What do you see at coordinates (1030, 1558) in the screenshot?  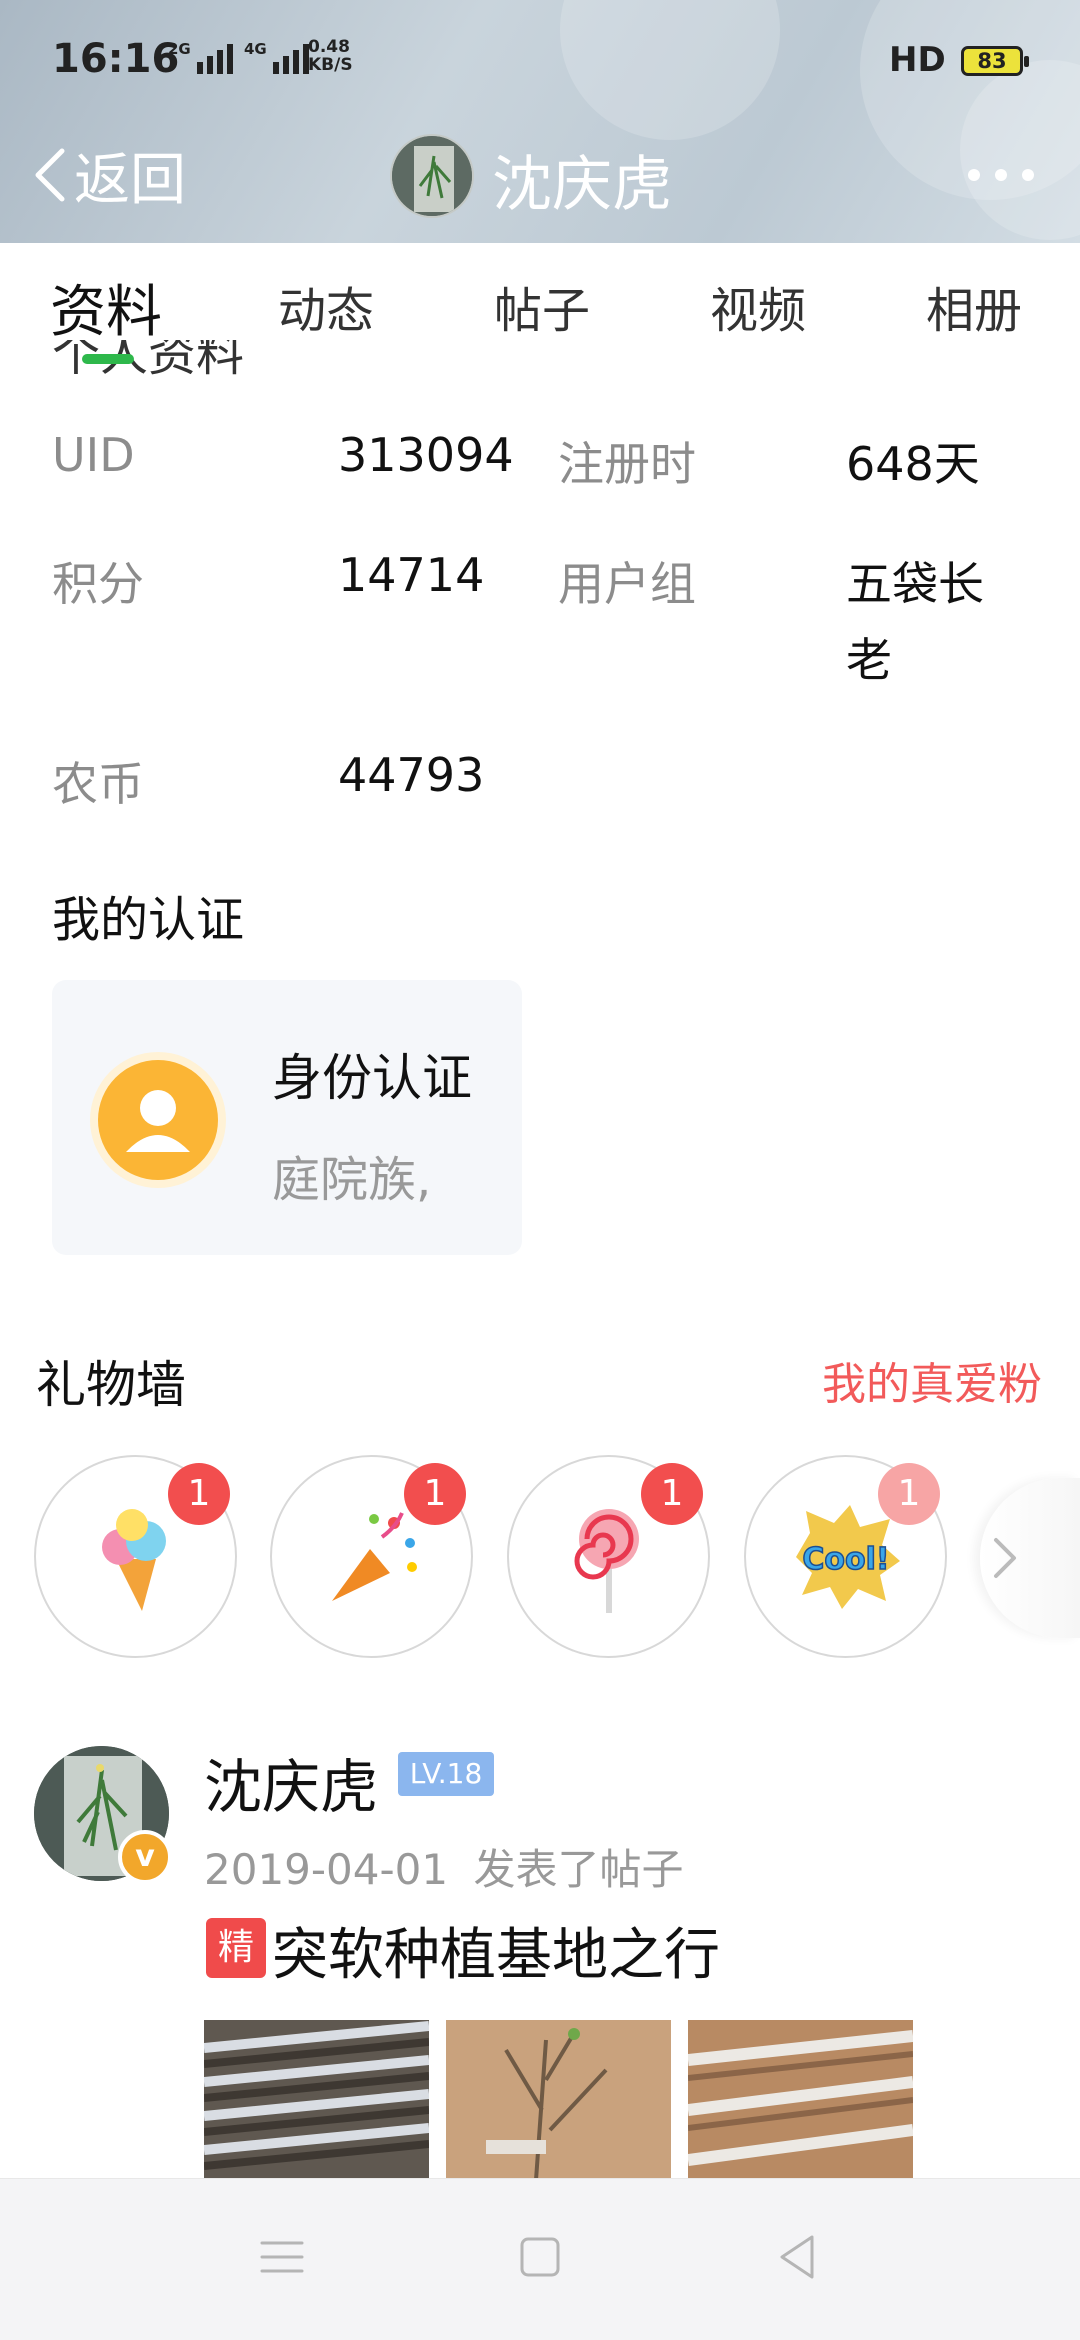 I see `gift-scroll-next-button` at bounding box center [1030, 1558].